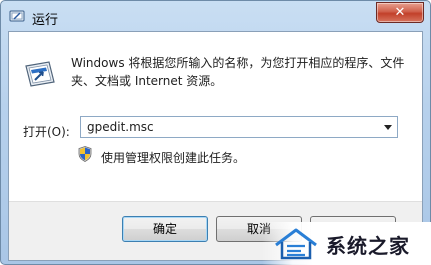 The width and height of the screenshot is (431, 265). I want to click on window-title: 运行, so click(45, 20).